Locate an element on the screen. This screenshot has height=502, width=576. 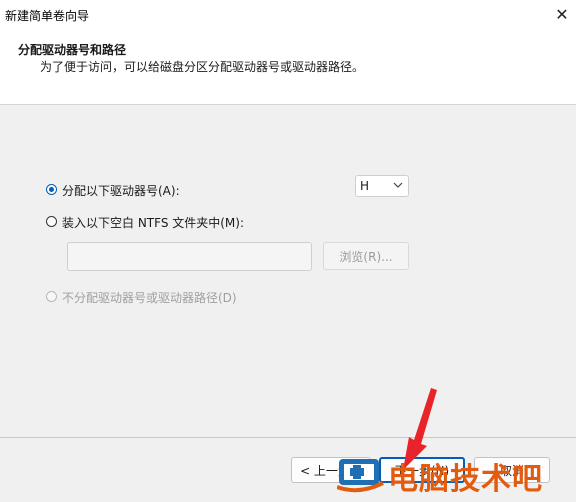
watermark-logo-icon is located at coordinates (360, 476).